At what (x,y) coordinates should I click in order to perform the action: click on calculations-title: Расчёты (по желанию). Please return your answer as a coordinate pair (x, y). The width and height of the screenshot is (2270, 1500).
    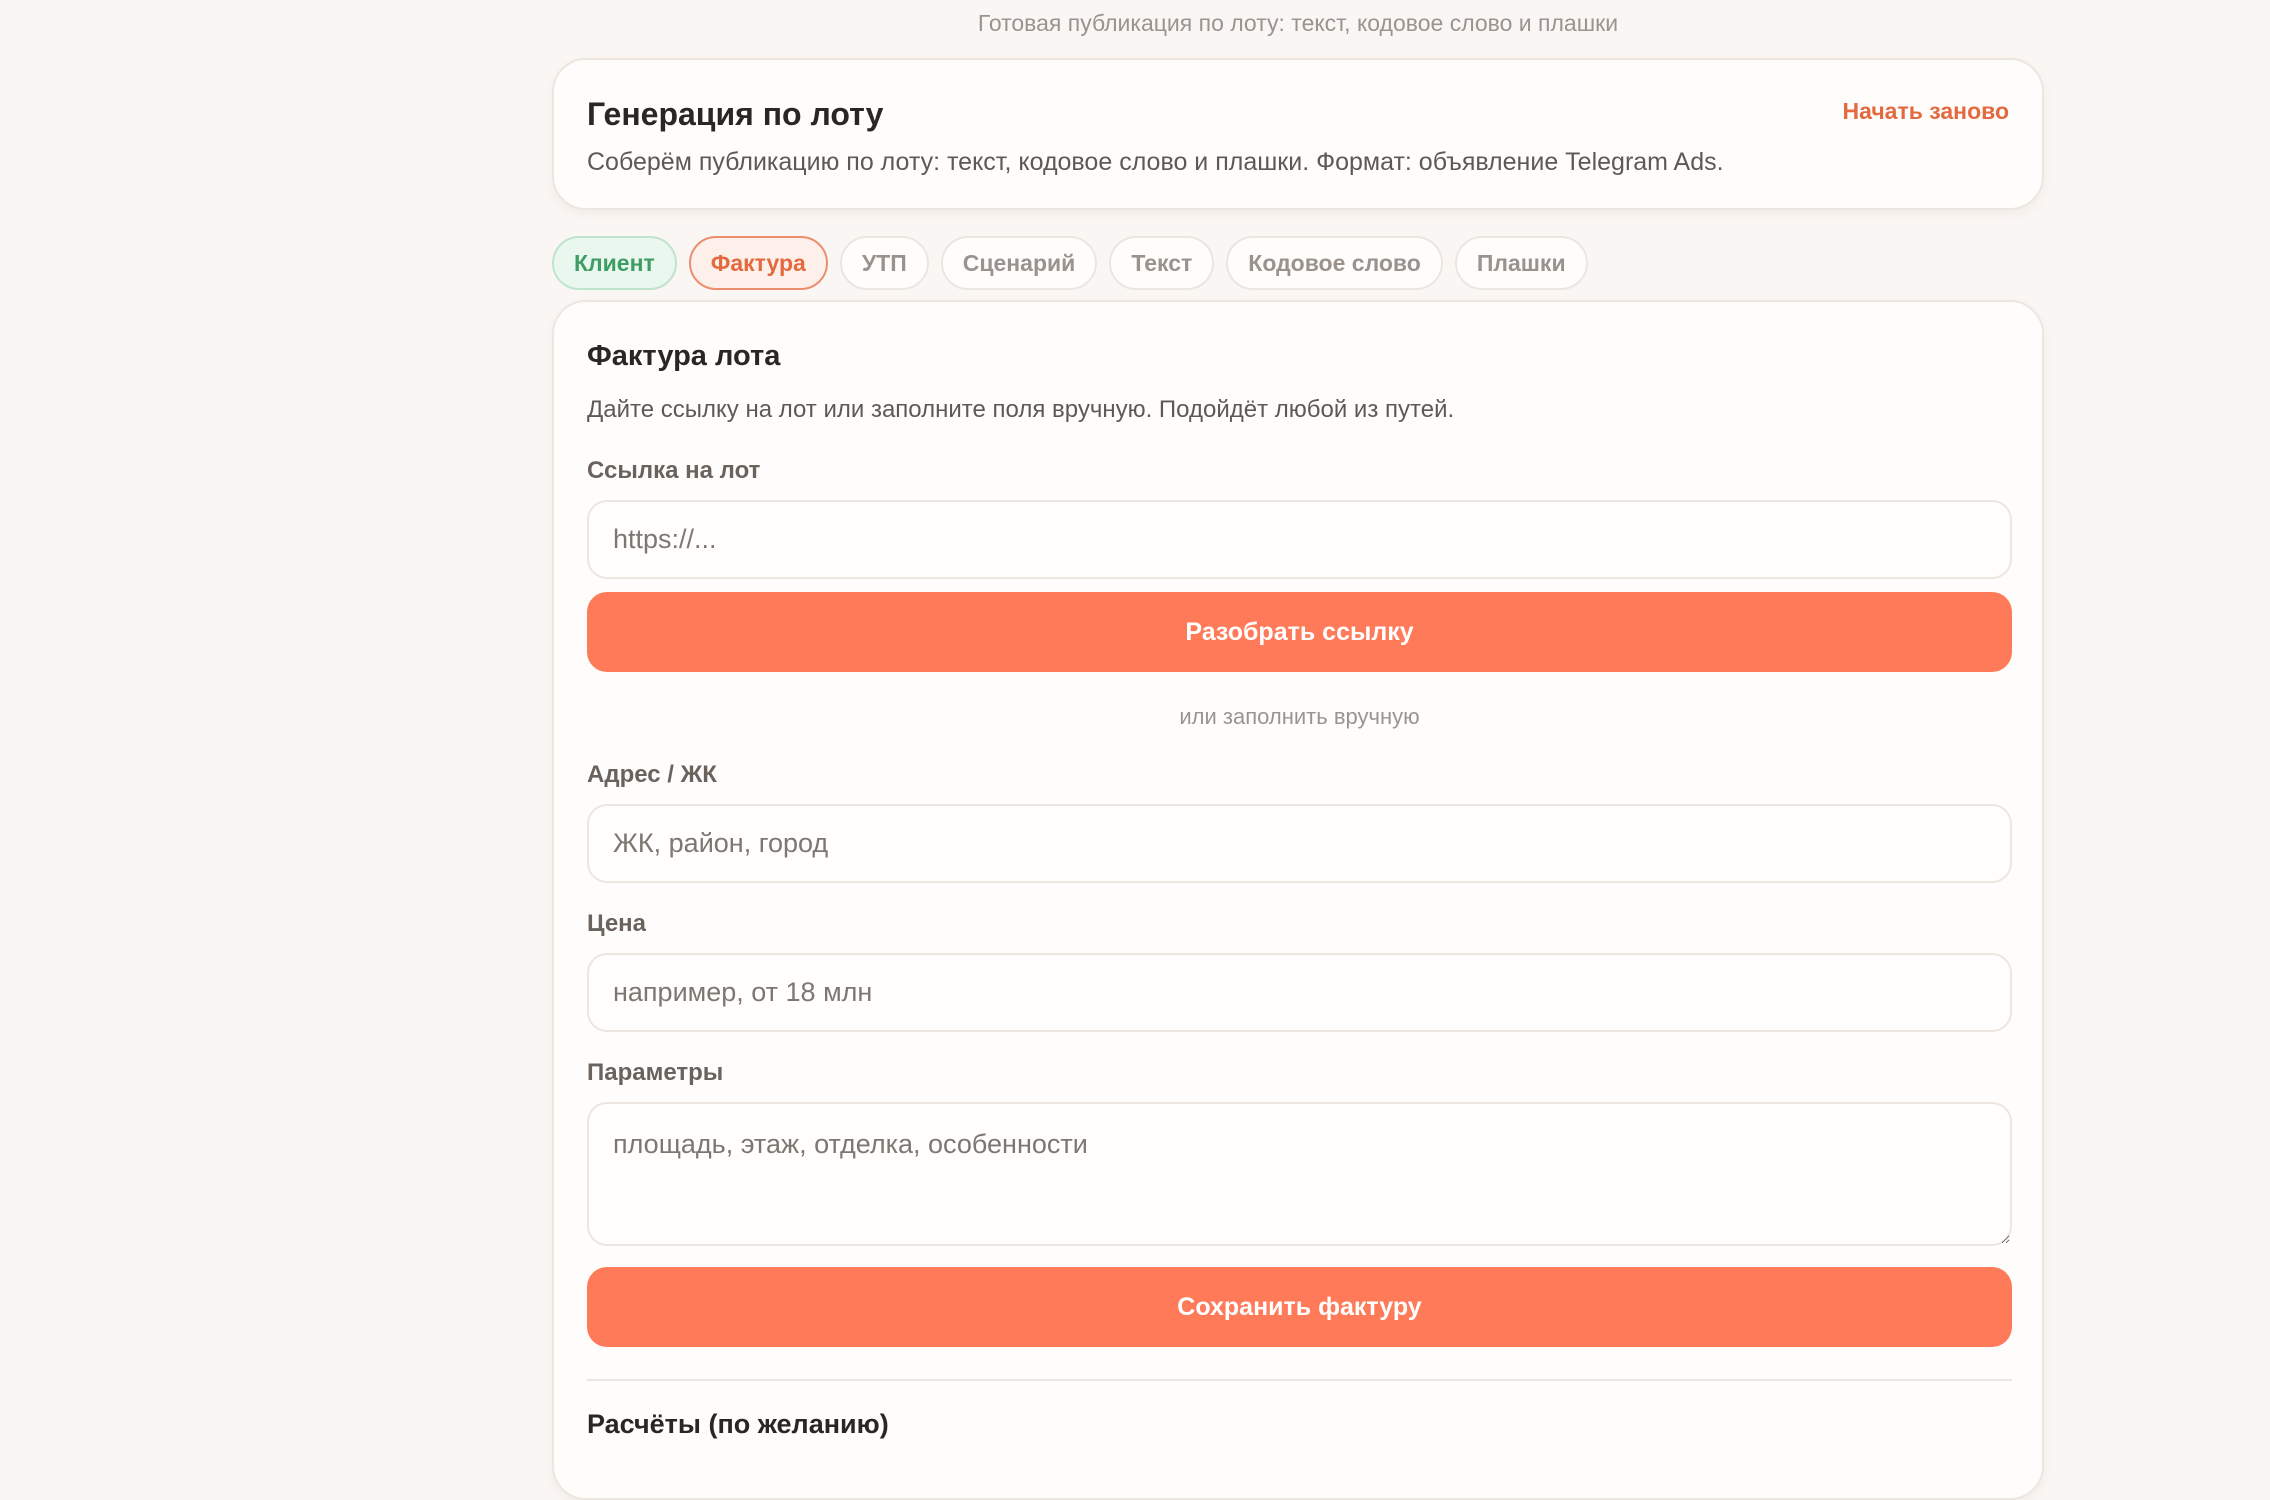
    Looking at the image, I should click on (738, 1424).